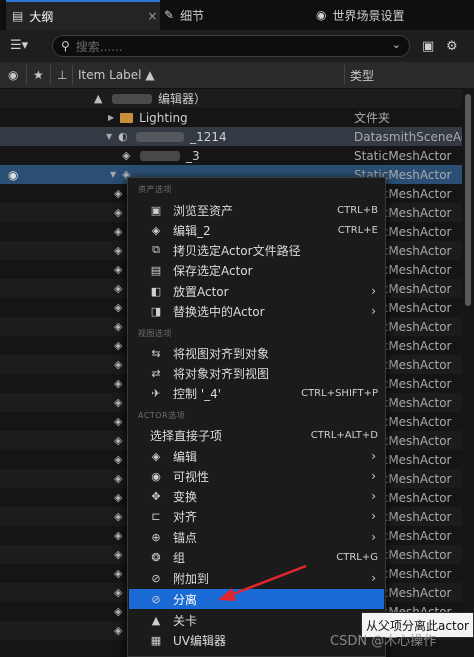 This screenshot has height=657, width=474. What do you see at coordinates (38, 75) in the screenshot?
I see `star-column-icon: ★` at bounding box center [38, 75].